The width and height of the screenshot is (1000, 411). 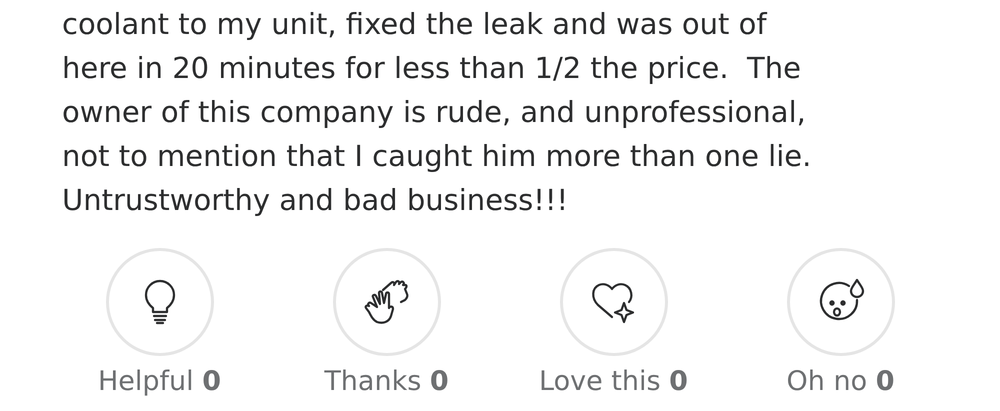 What do you see at coordinates (840, 381) in the screenshot?
I see `reaction-count: Oh no 0` at bounding box center [840, 381].